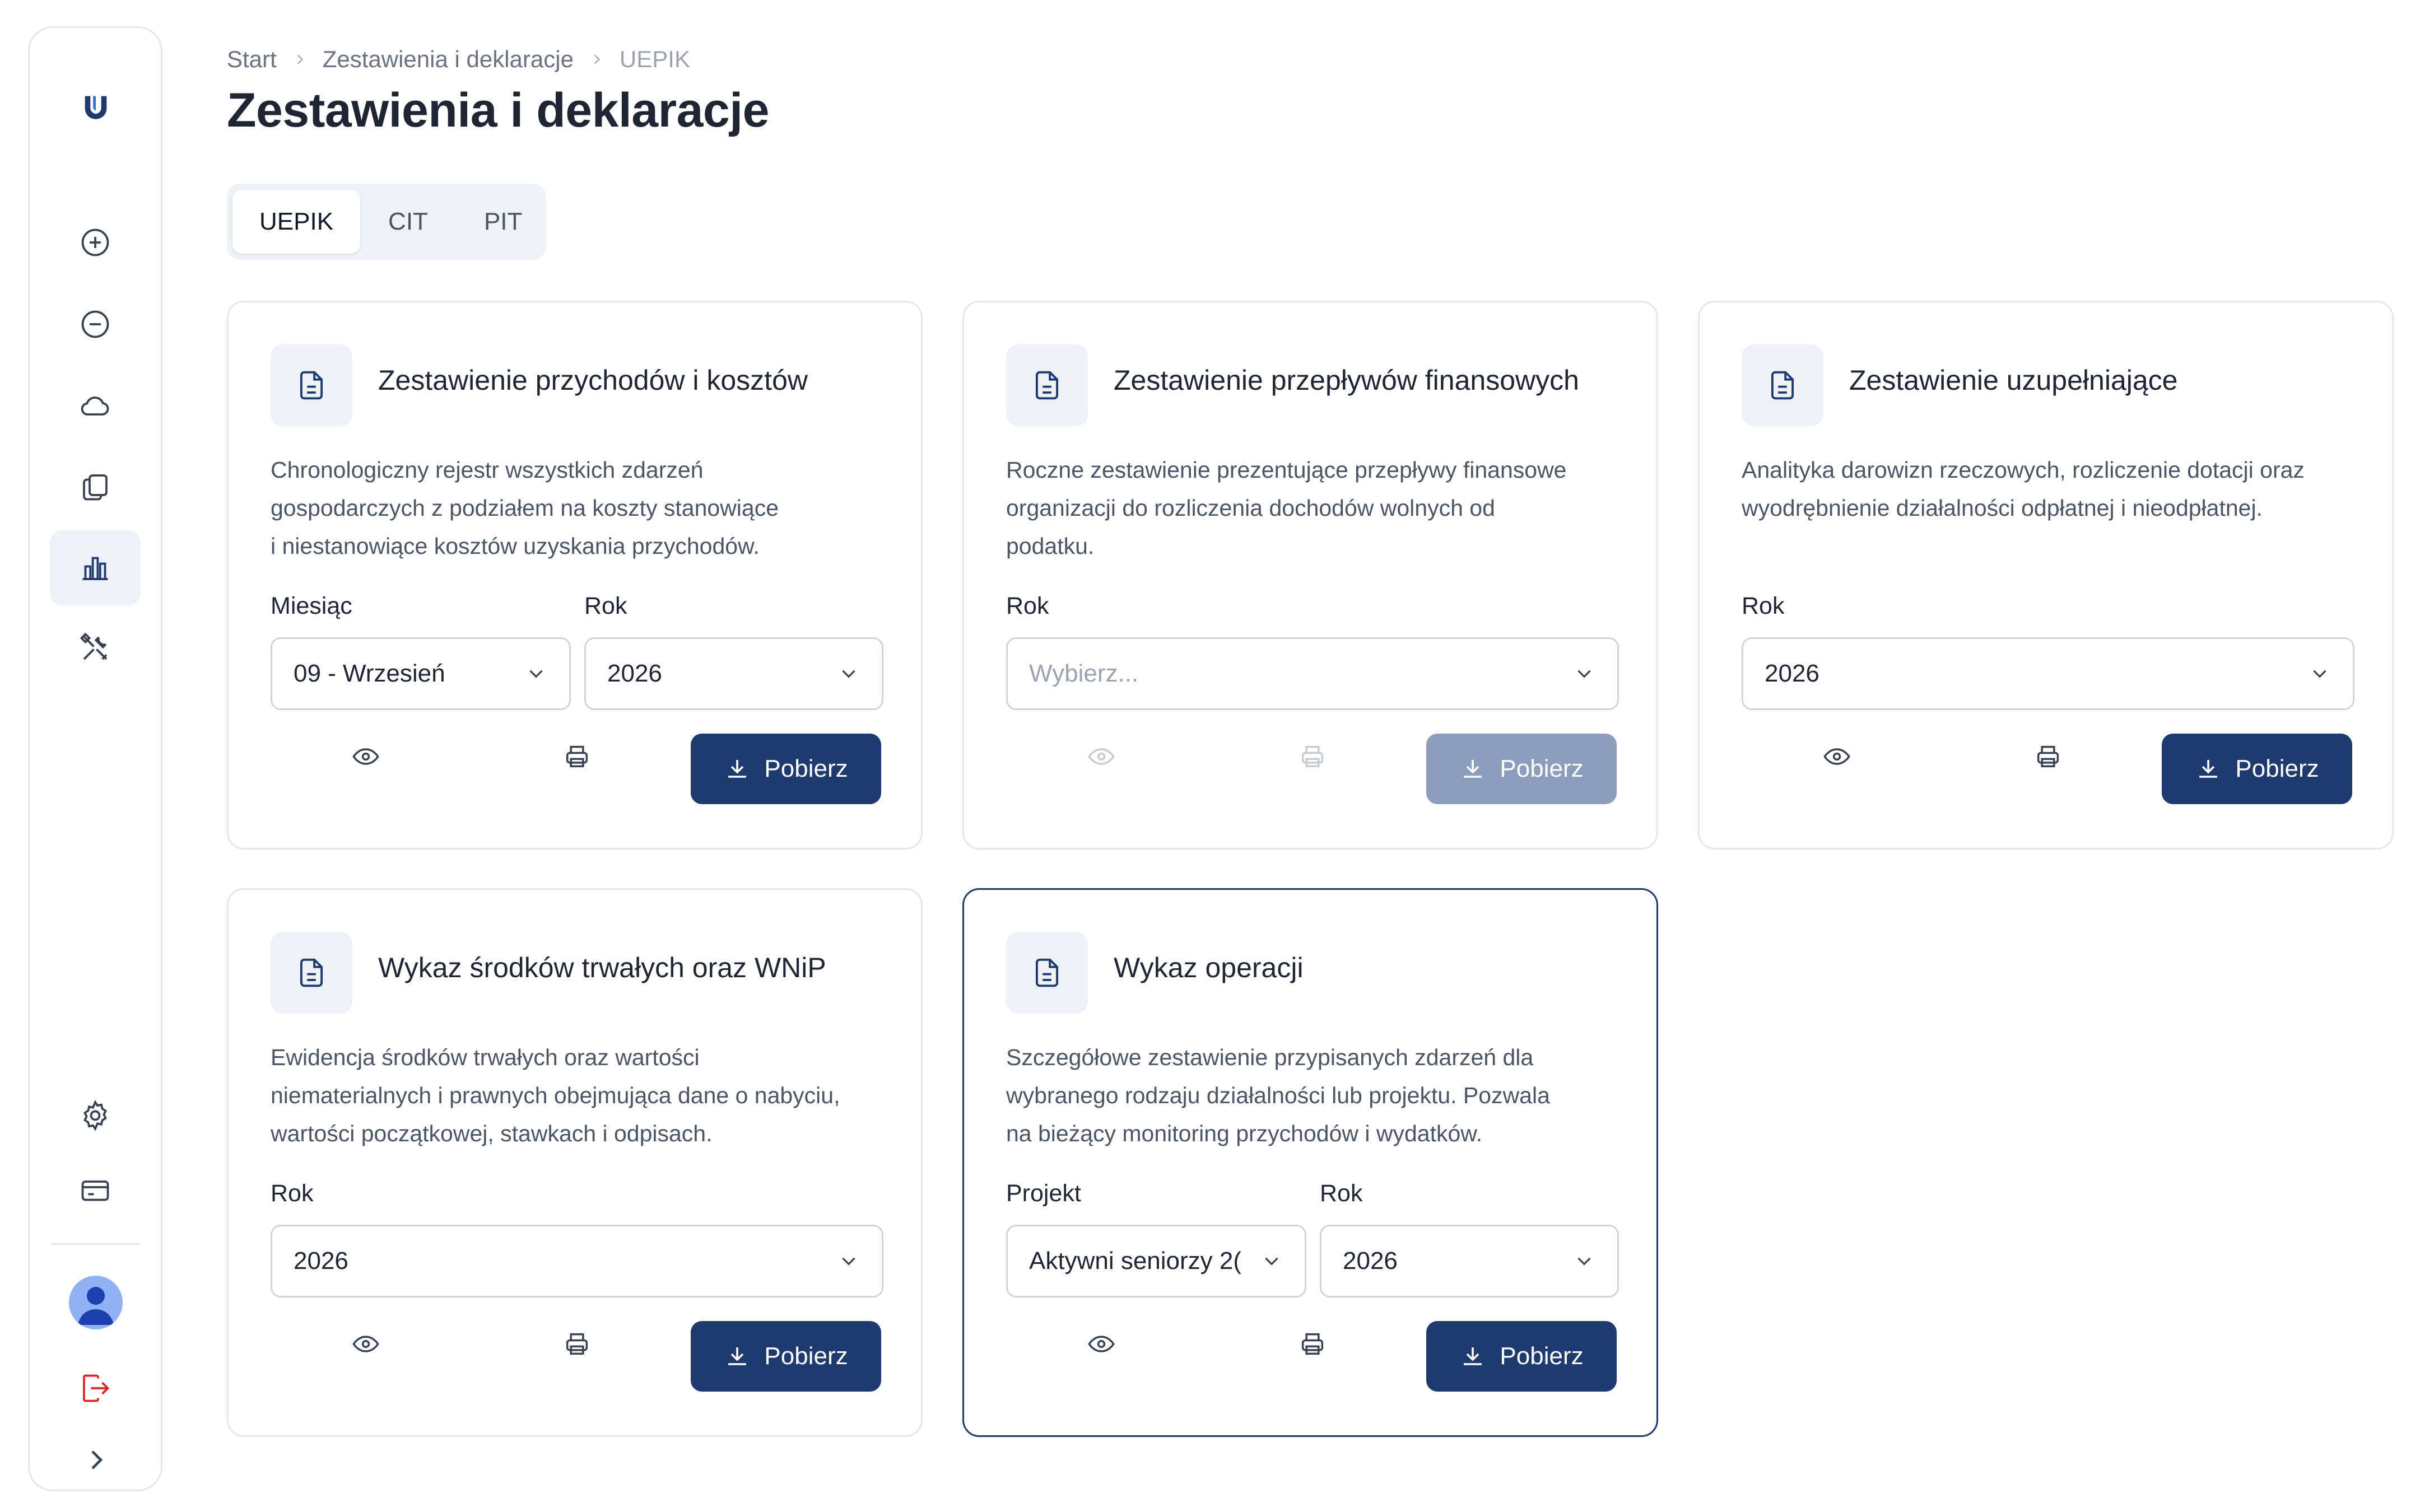 Image resolution: width=2420 pixels, height=1512 pixels. I want to click on sidebar-item-settings, so click(96, 1116).